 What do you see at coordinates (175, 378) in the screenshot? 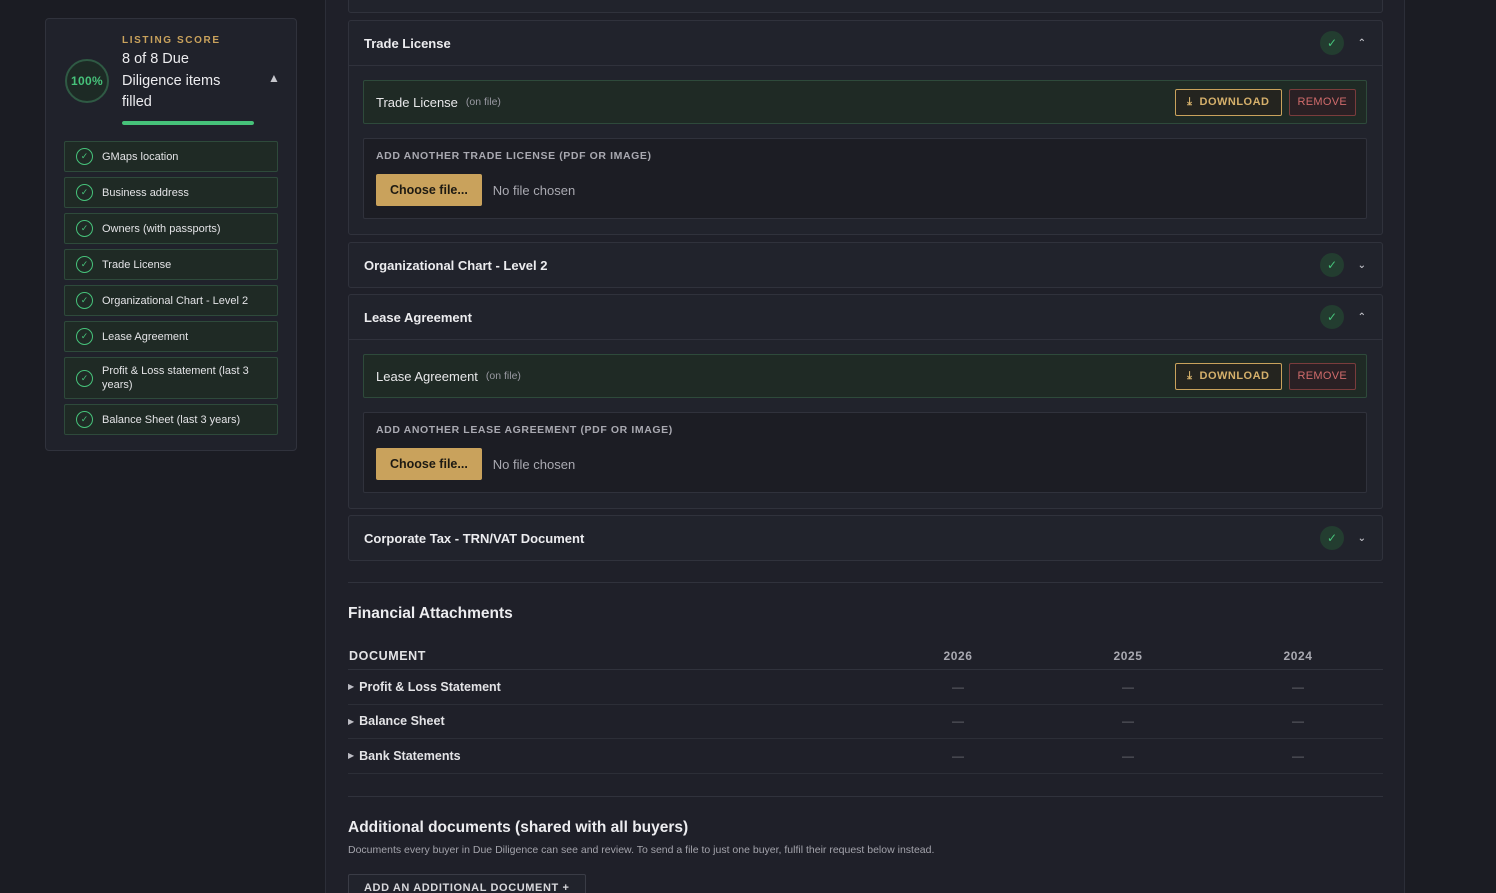
I see `checklist-item-label: Profit & Loss statement (last 3 years)` at bounding box center [175, 378].